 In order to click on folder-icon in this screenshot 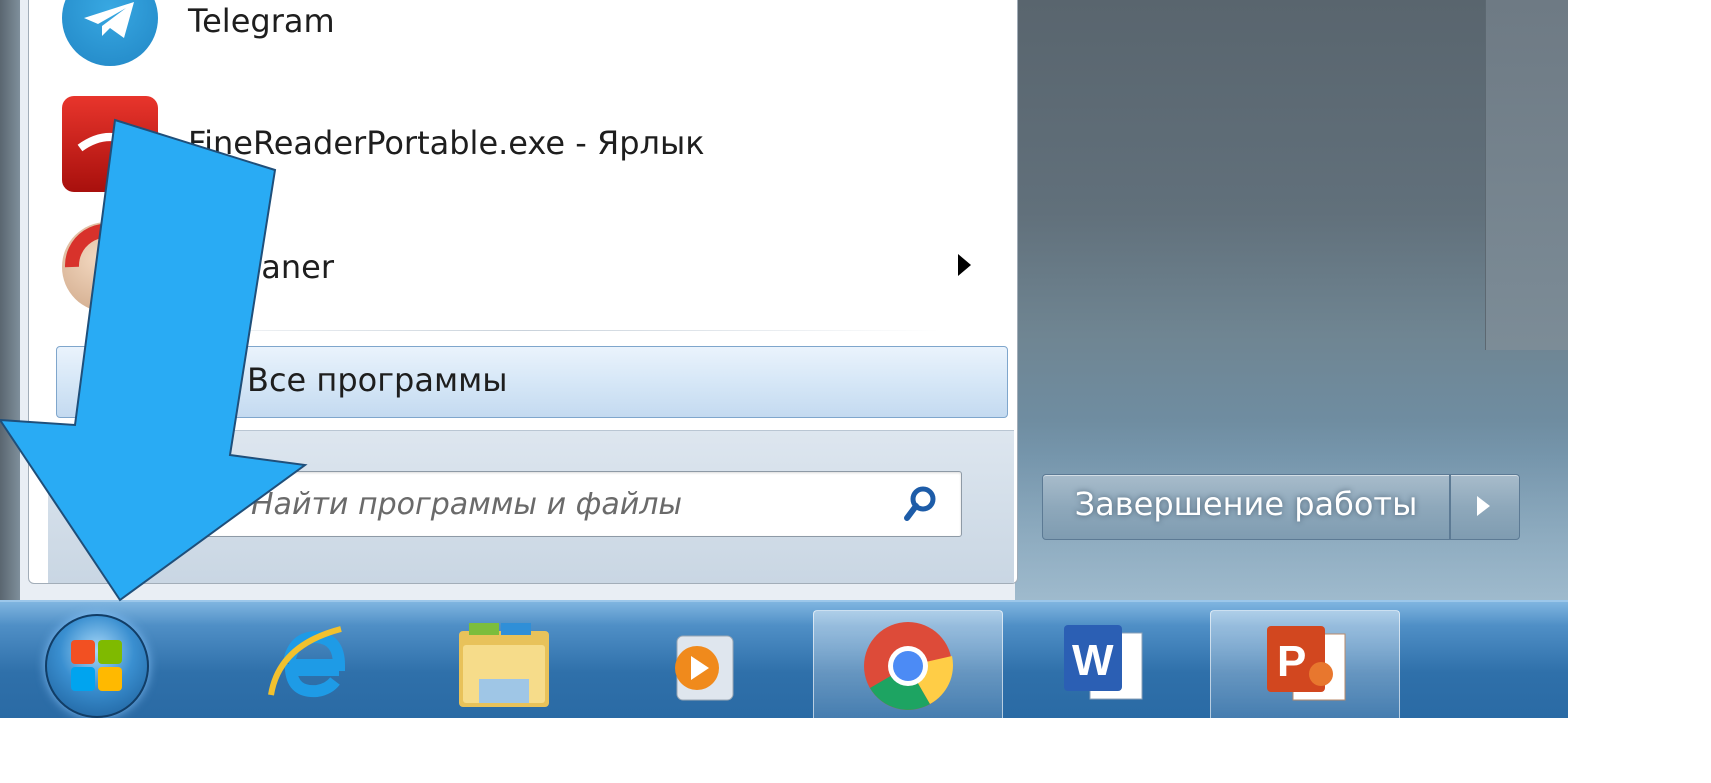, I will do `click(504, 665)`.